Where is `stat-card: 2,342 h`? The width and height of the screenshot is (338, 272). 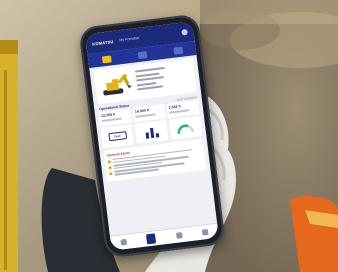
stat-card: 2,342 h is located at coordinates (183, 109).